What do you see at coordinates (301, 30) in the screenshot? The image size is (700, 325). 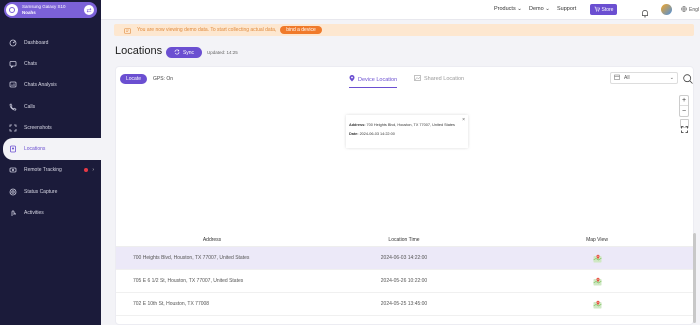 I see `bind-device-button: bind a device` at bounding box center [301, 30].